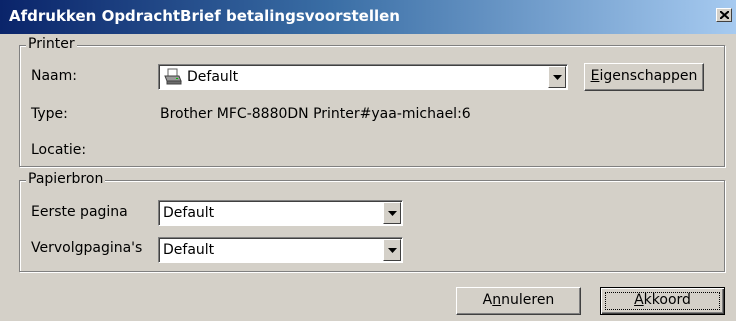 This screenshot has width=736, height=321. I want to click on first-page-select: Default, so click(280, 213).